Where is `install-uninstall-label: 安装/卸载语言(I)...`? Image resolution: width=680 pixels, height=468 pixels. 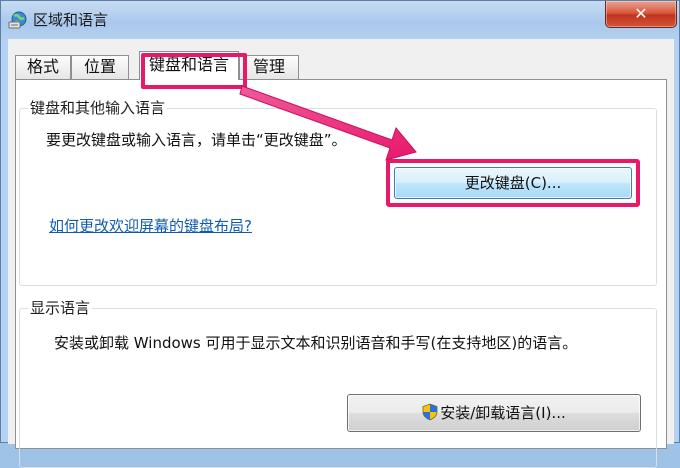 install-uninstall-label: 安装/卸载语言(I)... is located at coordinates (503, 413).